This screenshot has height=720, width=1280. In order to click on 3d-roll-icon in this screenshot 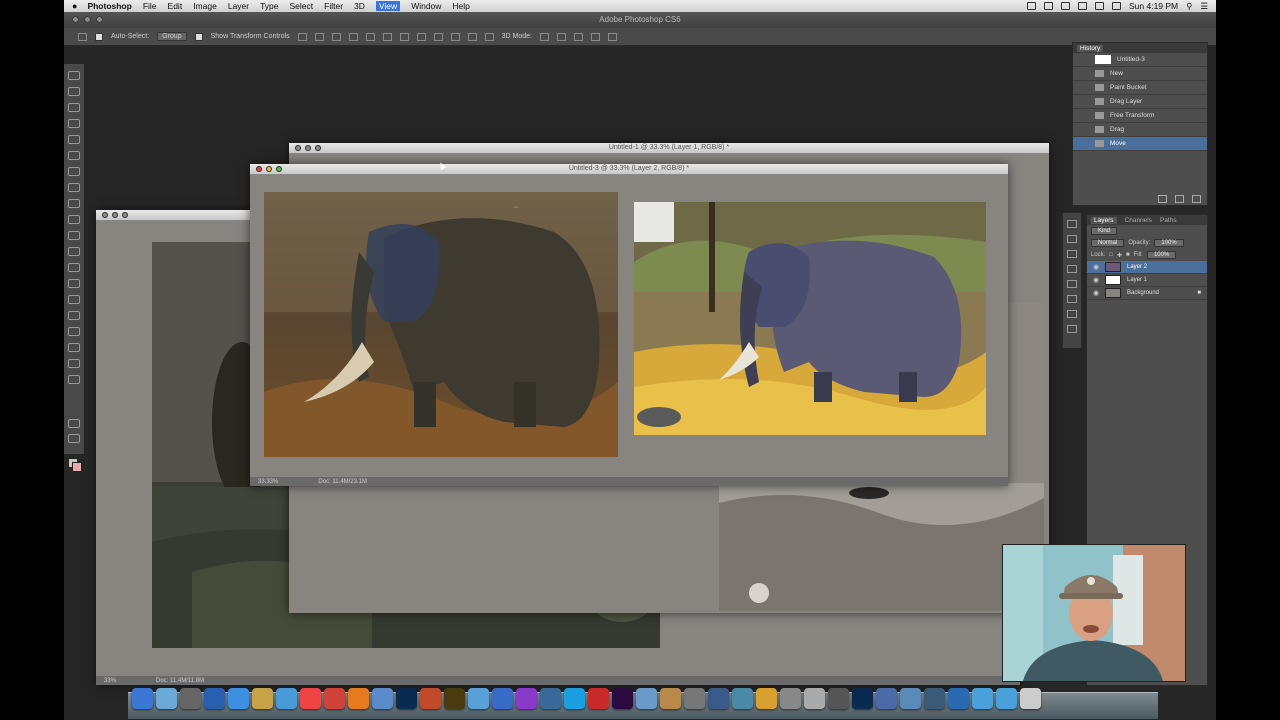, I will do `click(561, 36)`.